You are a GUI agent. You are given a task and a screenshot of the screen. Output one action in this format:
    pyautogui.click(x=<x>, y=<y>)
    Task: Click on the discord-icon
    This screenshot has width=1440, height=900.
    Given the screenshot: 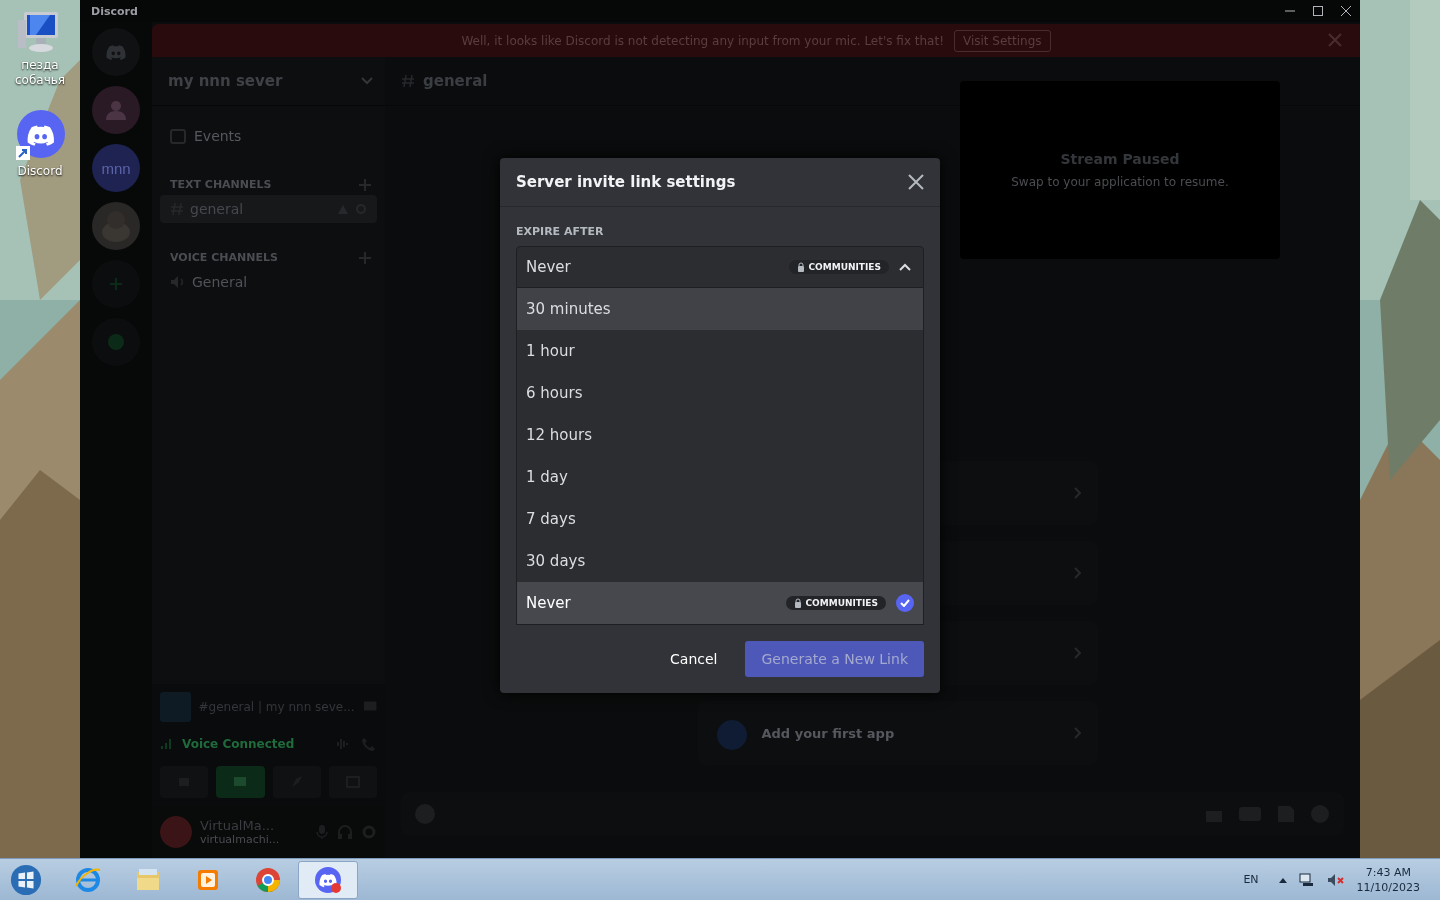 What is the action you would take?
    pyautogui.click(x=40, y=136)
    